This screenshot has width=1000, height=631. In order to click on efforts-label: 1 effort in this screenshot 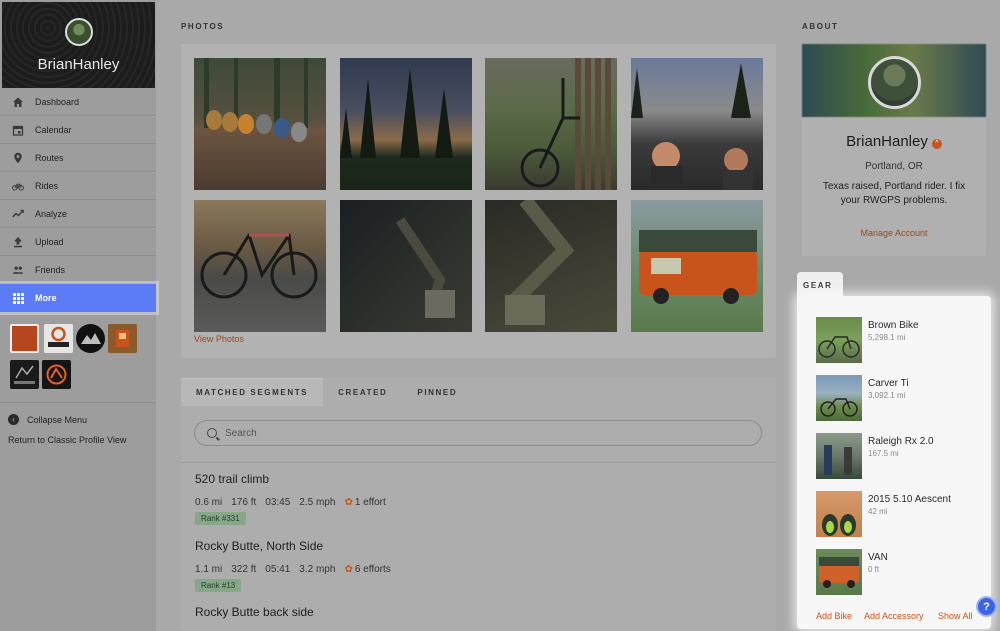, I will do `click(370, 502)`.